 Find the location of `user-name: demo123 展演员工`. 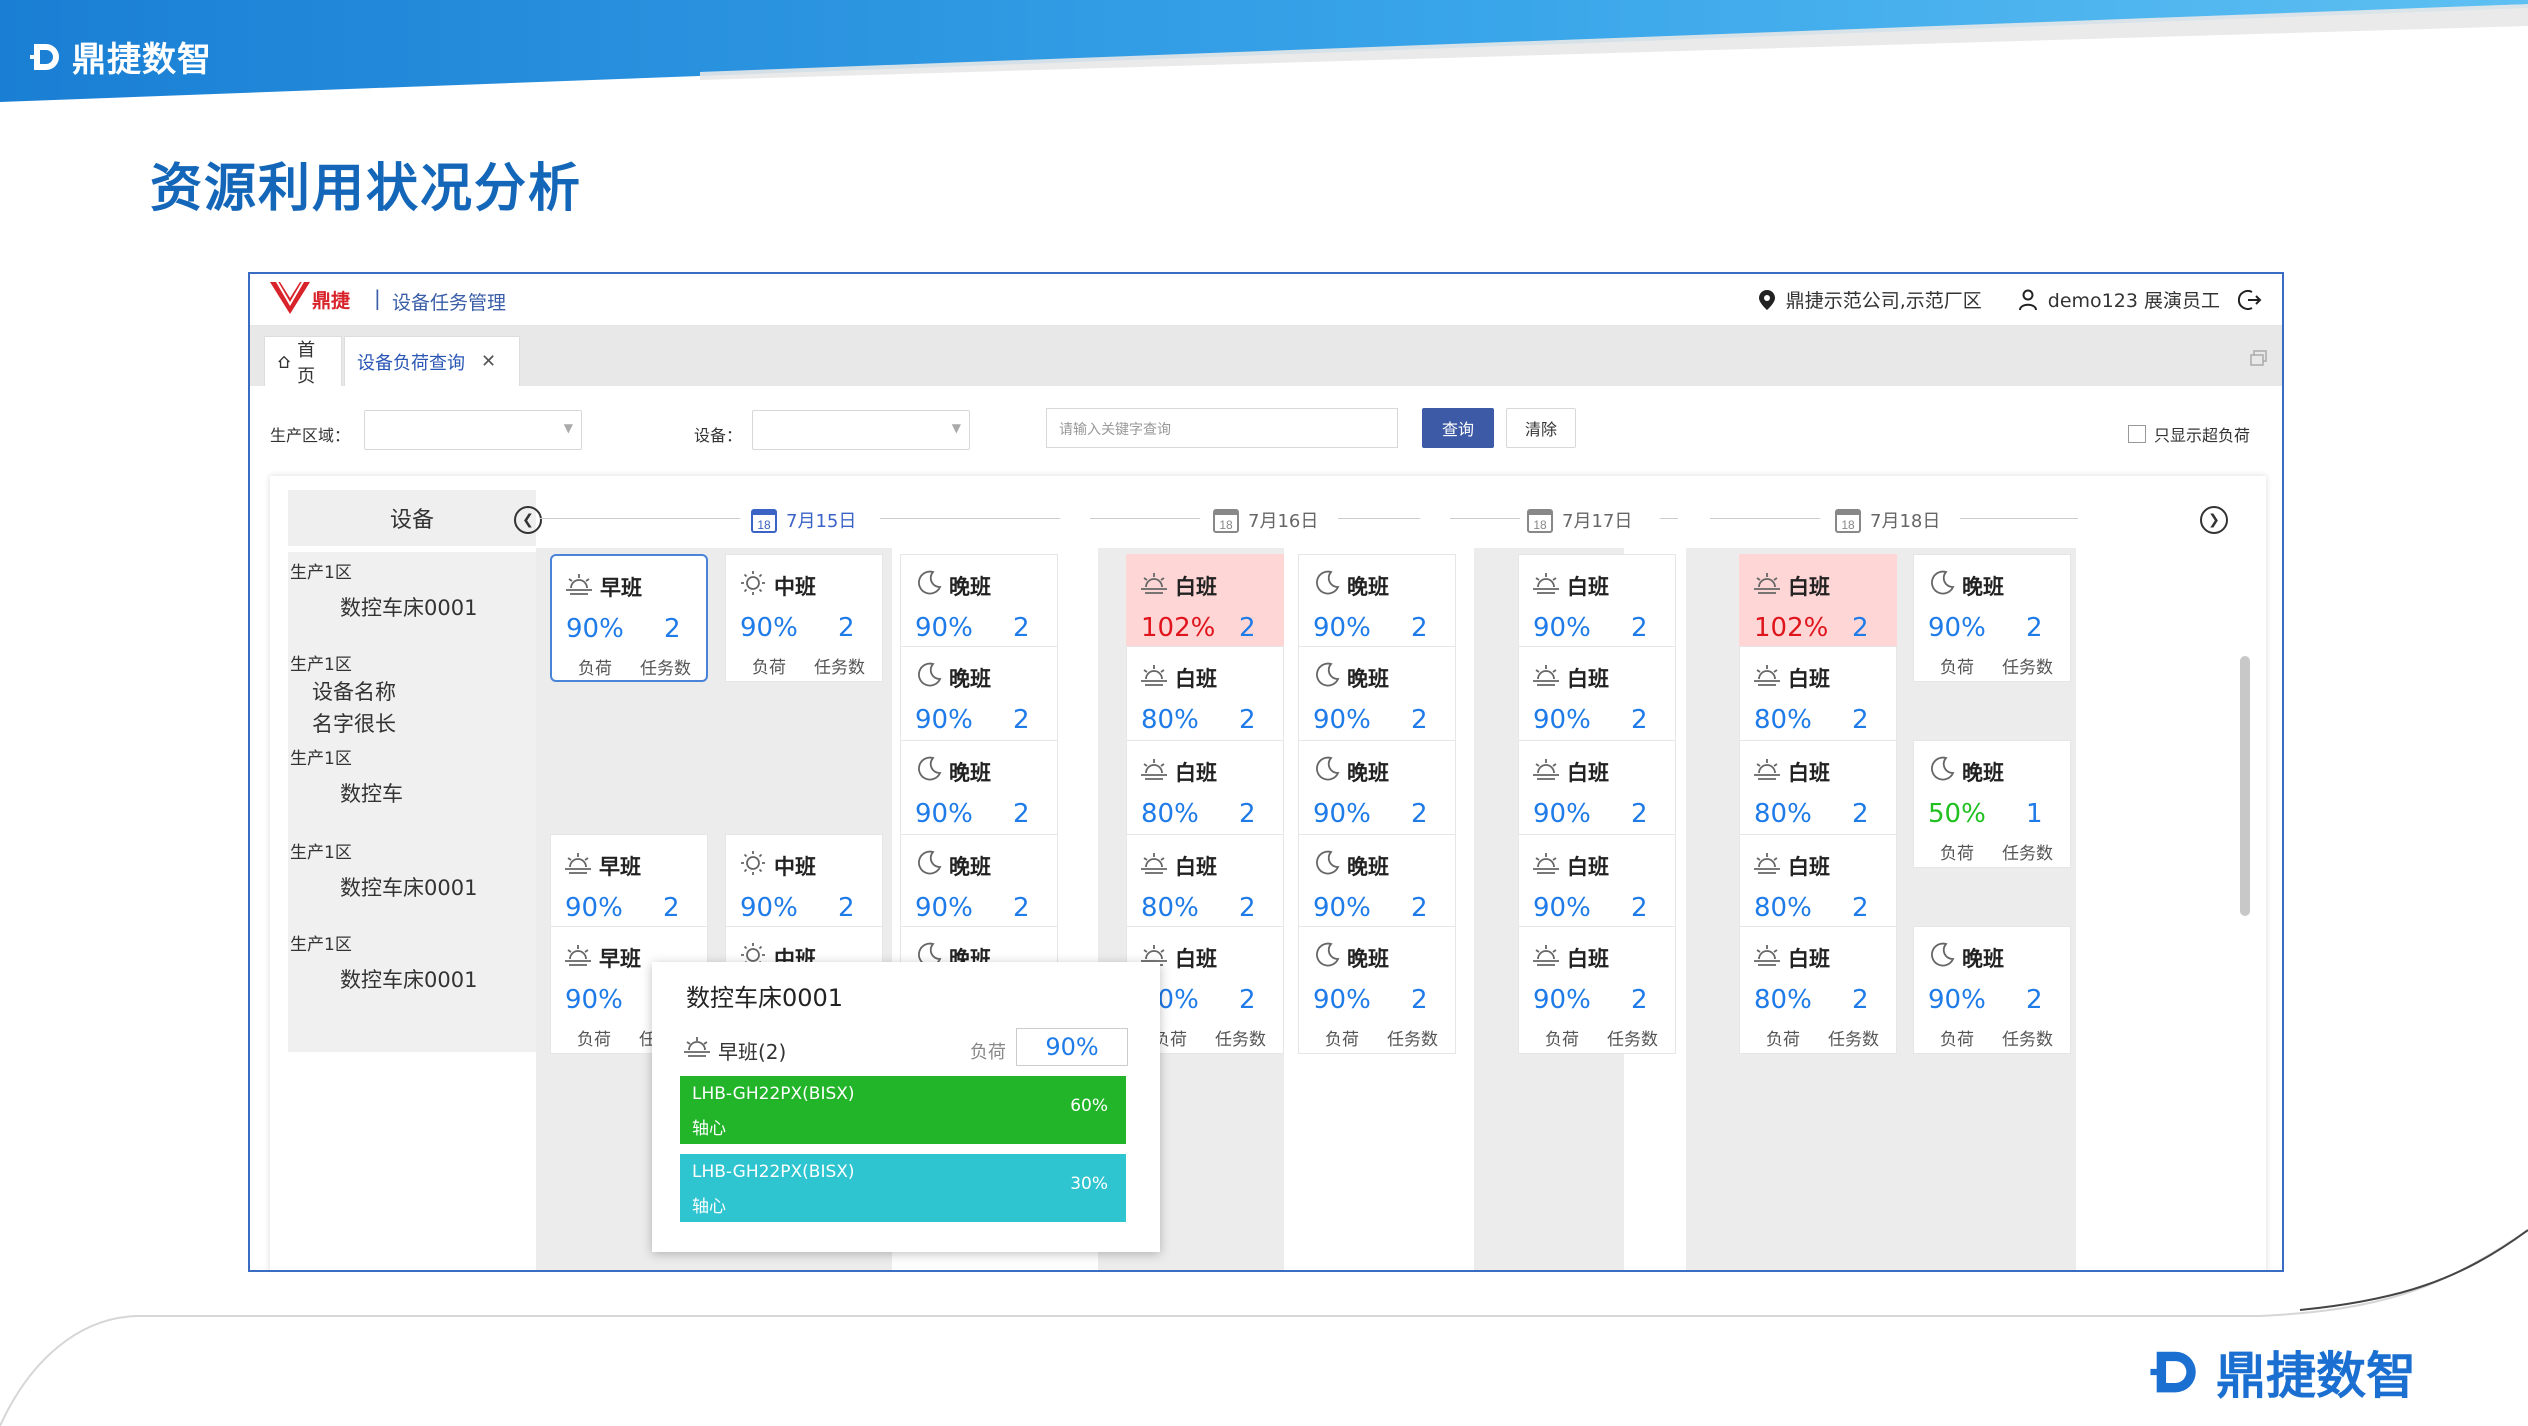

user-name: demo123 展演员工 is located at coordinates (2134, 299).